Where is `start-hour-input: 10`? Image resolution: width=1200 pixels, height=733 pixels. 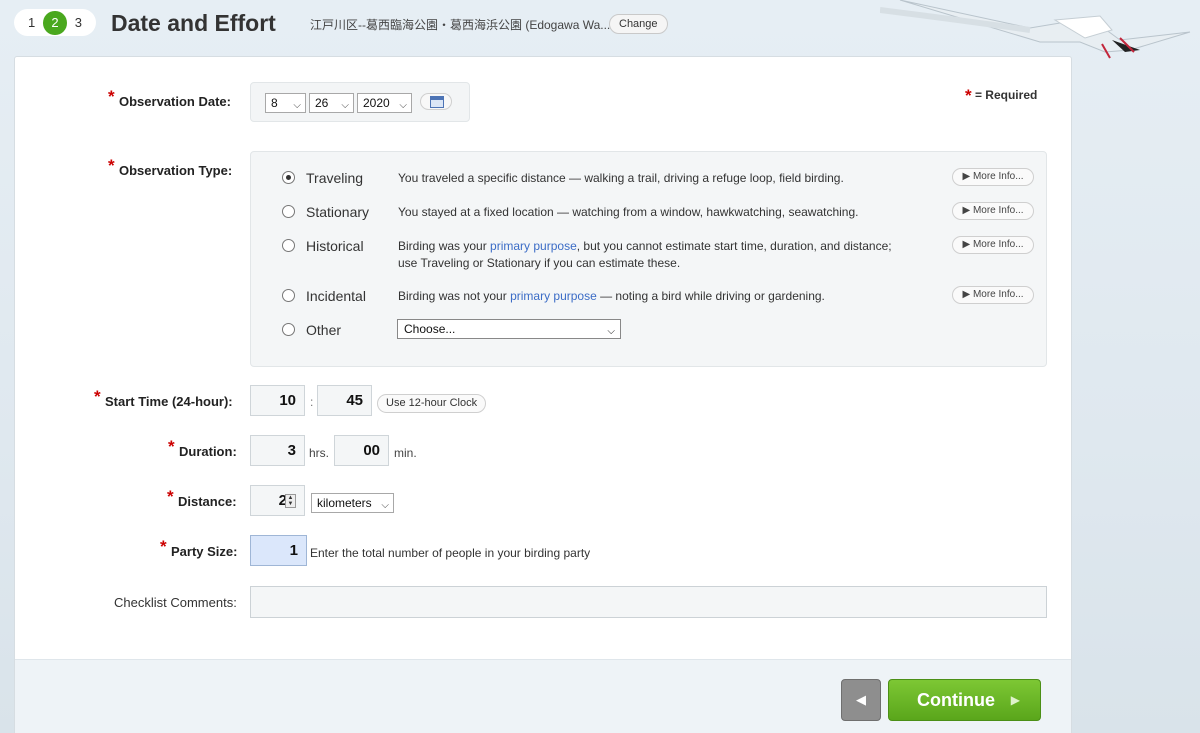 start-hour-input: 10 is located at coordinates (277, 400).